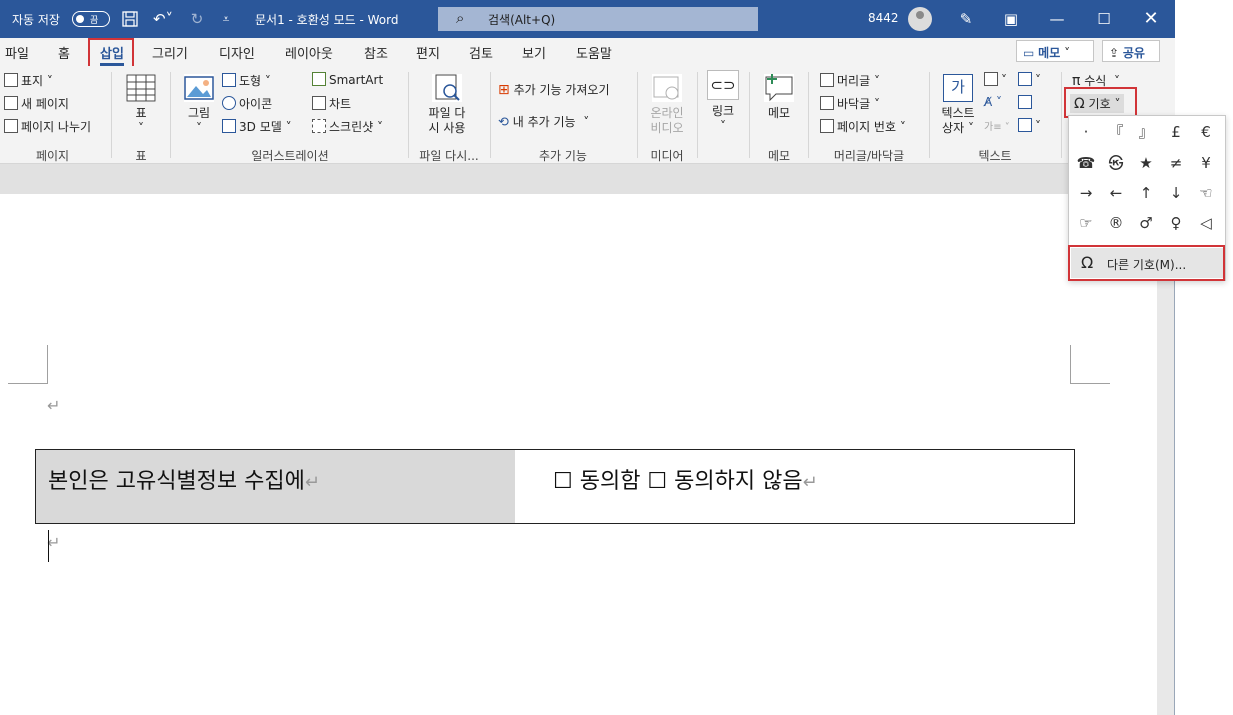 Image resolution: width=1233 pixels, height=715 pixels. What do you see at coordinates (1206, 132) in the screenshot?
I see `symbol-item: €` at bounding box center [1206, 132].